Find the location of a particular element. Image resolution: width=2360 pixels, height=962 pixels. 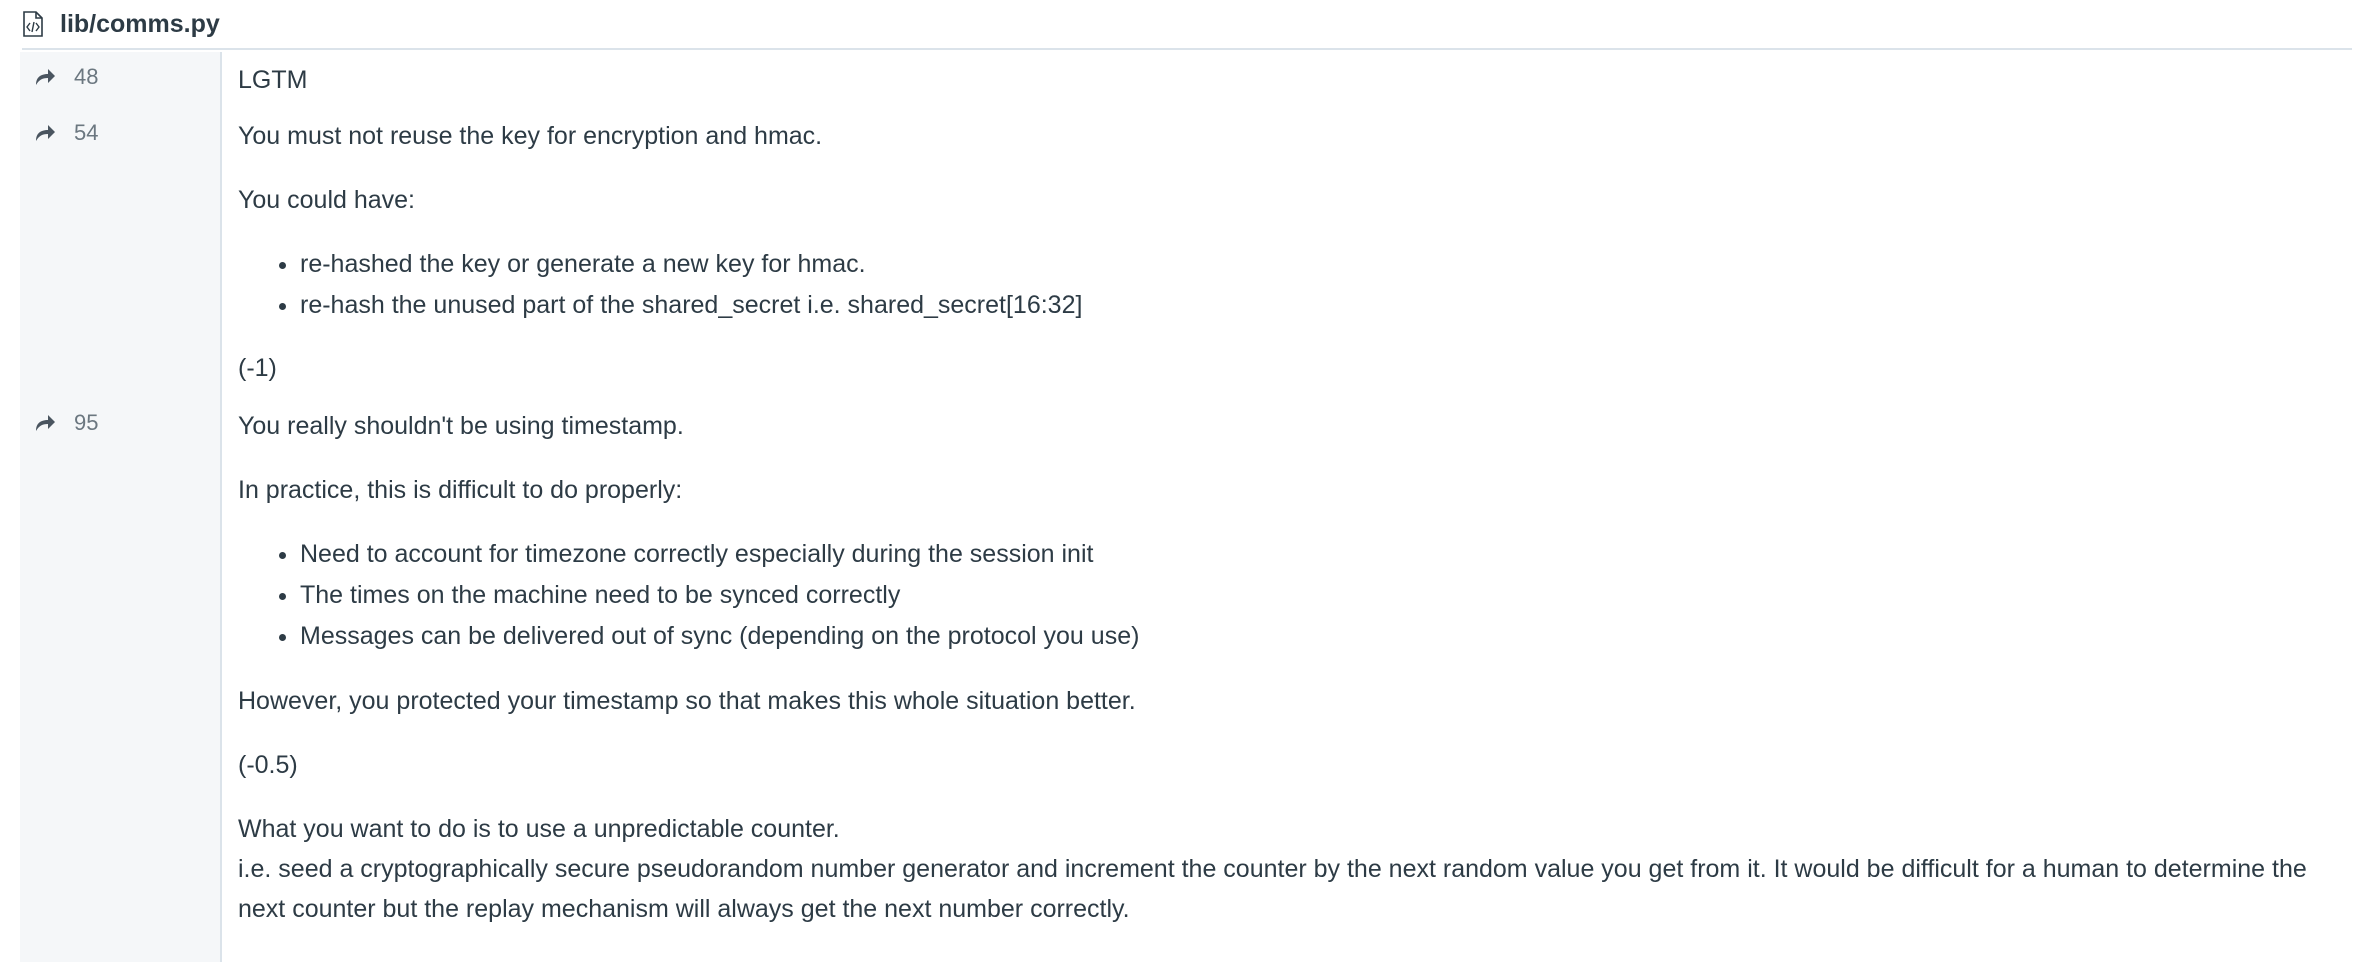

line-number: 54 is located at coordinates (86, 132).